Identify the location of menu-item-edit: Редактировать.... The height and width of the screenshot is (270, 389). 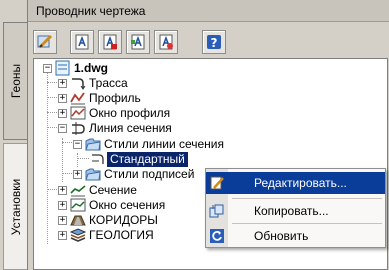
(295, 183).